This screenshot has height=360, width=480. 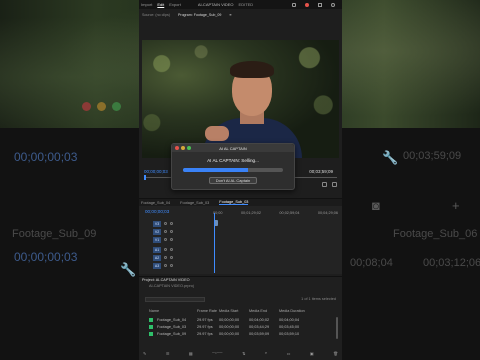 What do you see at coordinates (376, 205) in the screenshot?
I see `backdrop-camera-icon: ◙` at bounding box center [376, 205].